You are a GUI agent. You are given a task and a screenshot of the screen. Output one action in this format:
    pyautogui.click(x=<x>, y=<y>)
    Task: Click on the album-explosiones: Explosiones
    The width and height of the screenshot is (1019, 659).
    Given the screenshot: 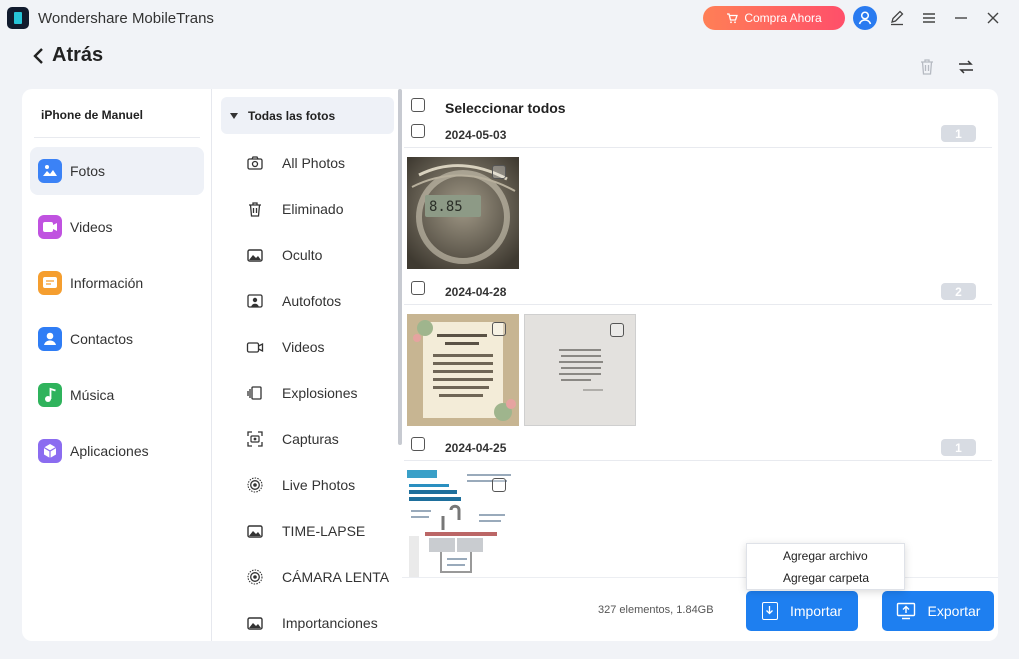 What is the action you would take?
    pyautogui.click(x=321, y=393)
    